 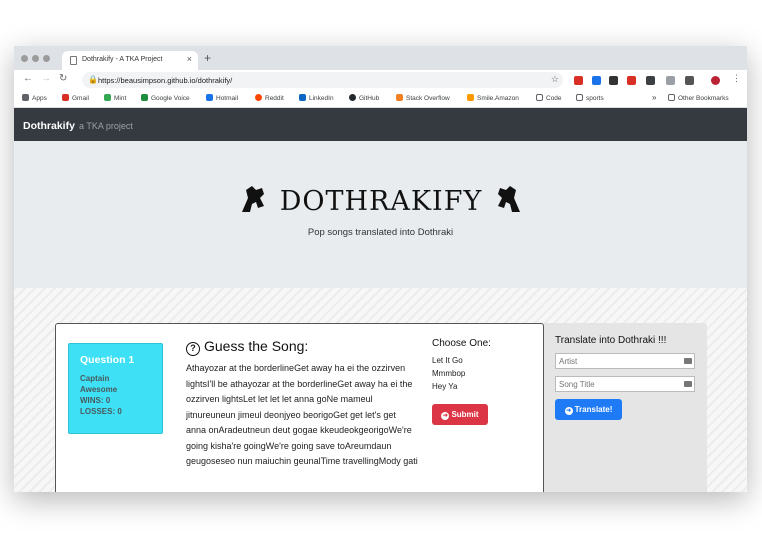 I want to click on linkedin-icon, so click(x=302, y=97).